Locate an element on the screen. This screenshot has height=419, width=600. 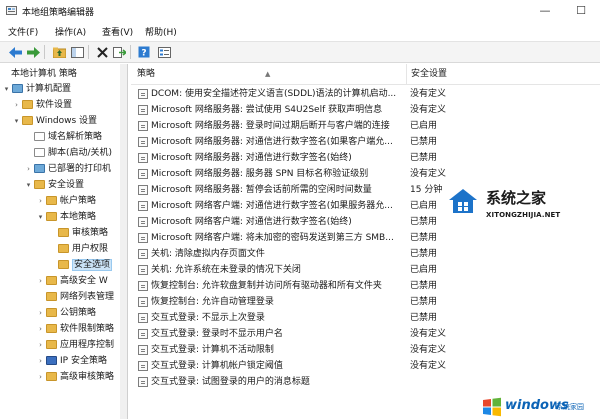
tree-item-scripts: 脚本(启动/关机) is located at coordinates (68, 153).